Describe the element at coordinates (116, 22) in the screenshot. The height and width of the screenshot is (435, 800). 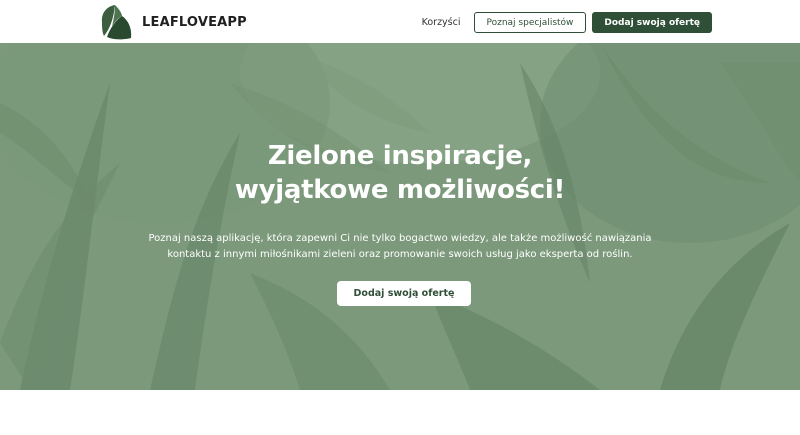
I see `leaf-logo-icon` at that location.